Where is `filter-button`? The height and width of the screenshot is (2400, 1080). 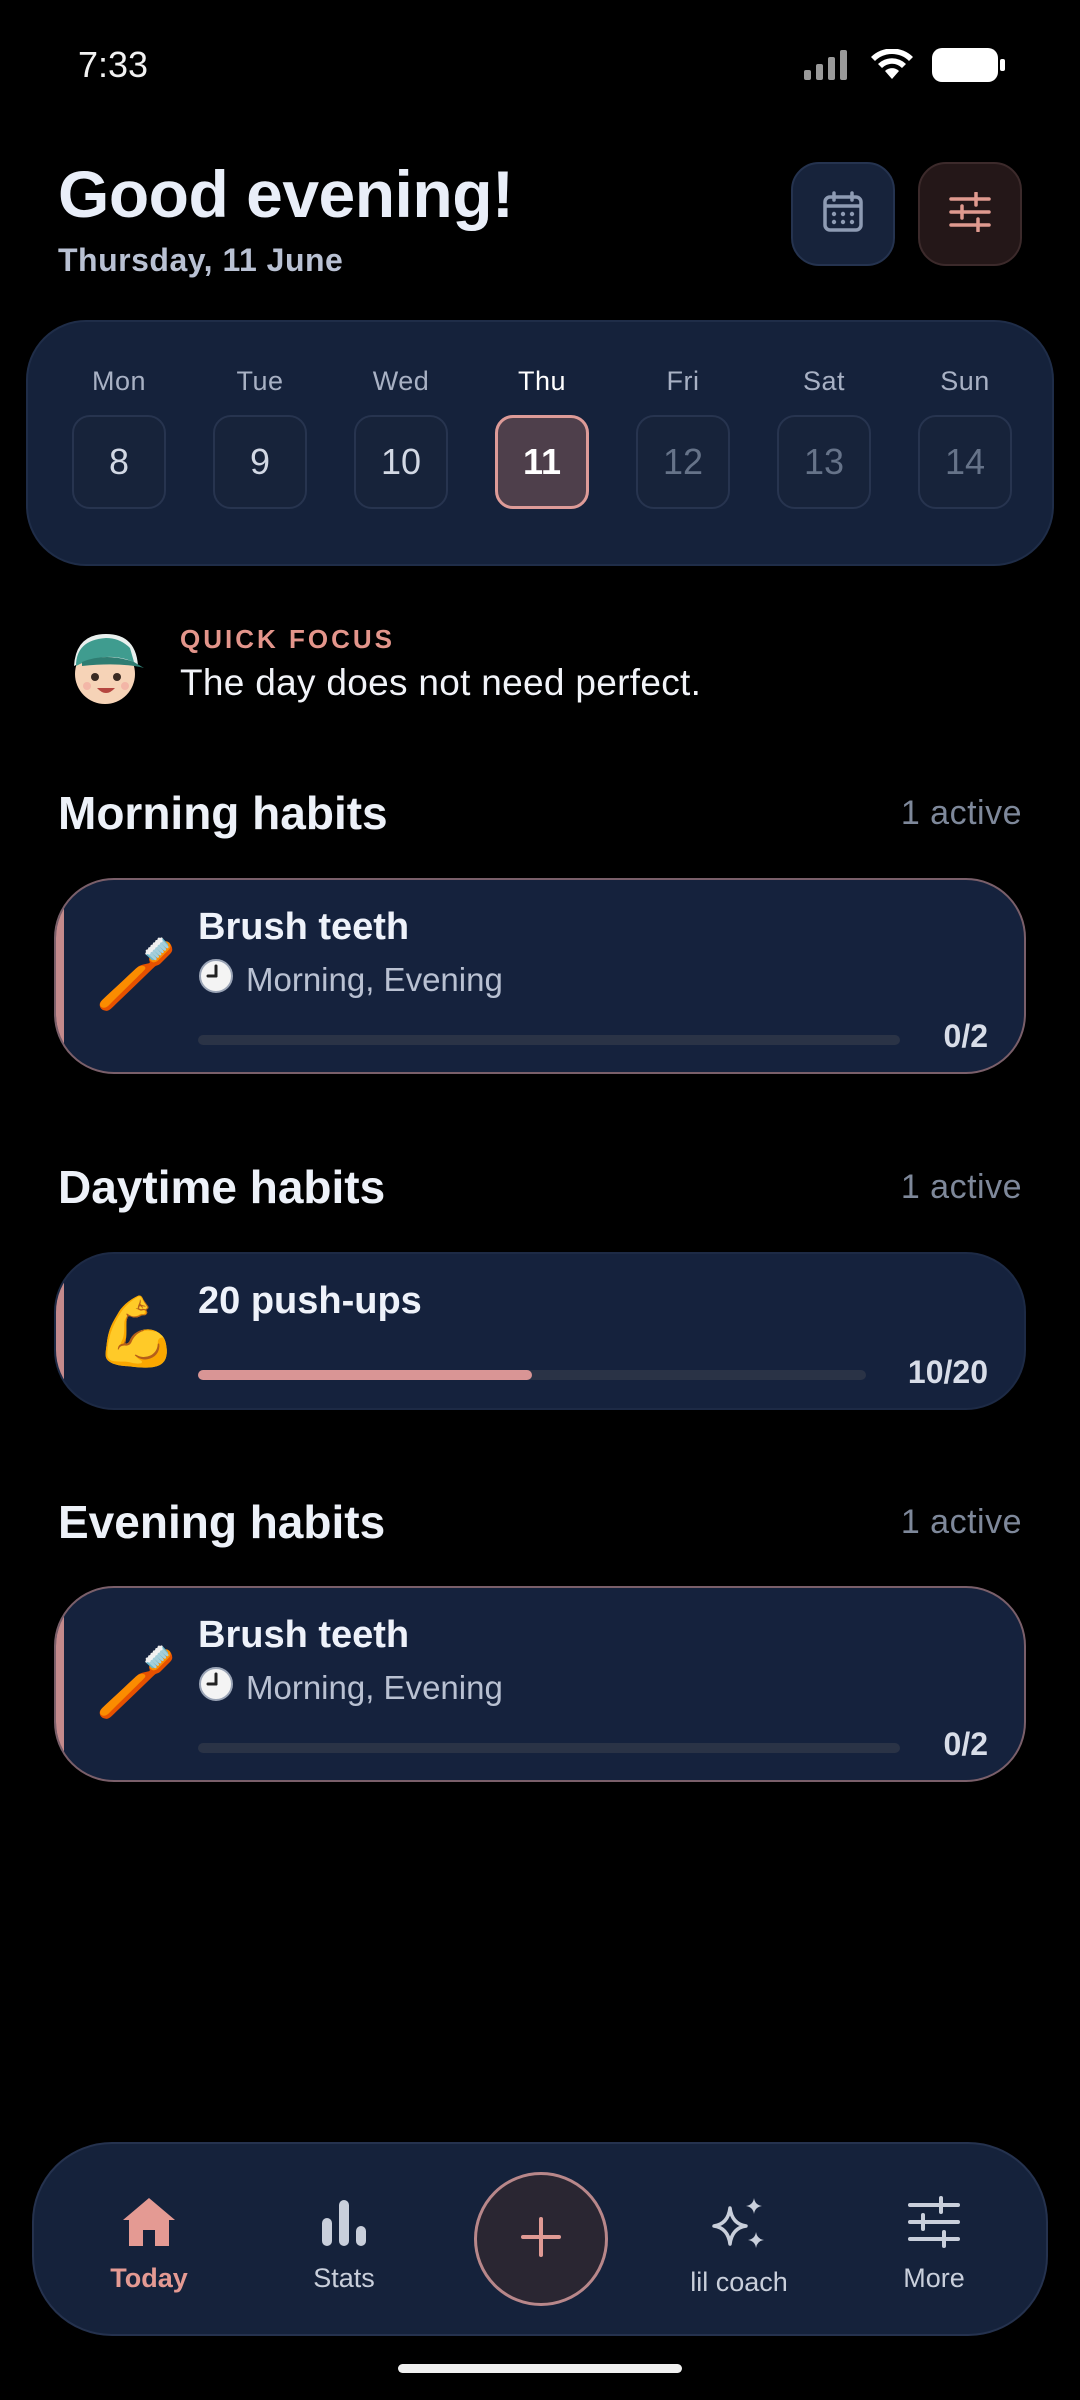 filter-button is located at coordinates (970, 214).